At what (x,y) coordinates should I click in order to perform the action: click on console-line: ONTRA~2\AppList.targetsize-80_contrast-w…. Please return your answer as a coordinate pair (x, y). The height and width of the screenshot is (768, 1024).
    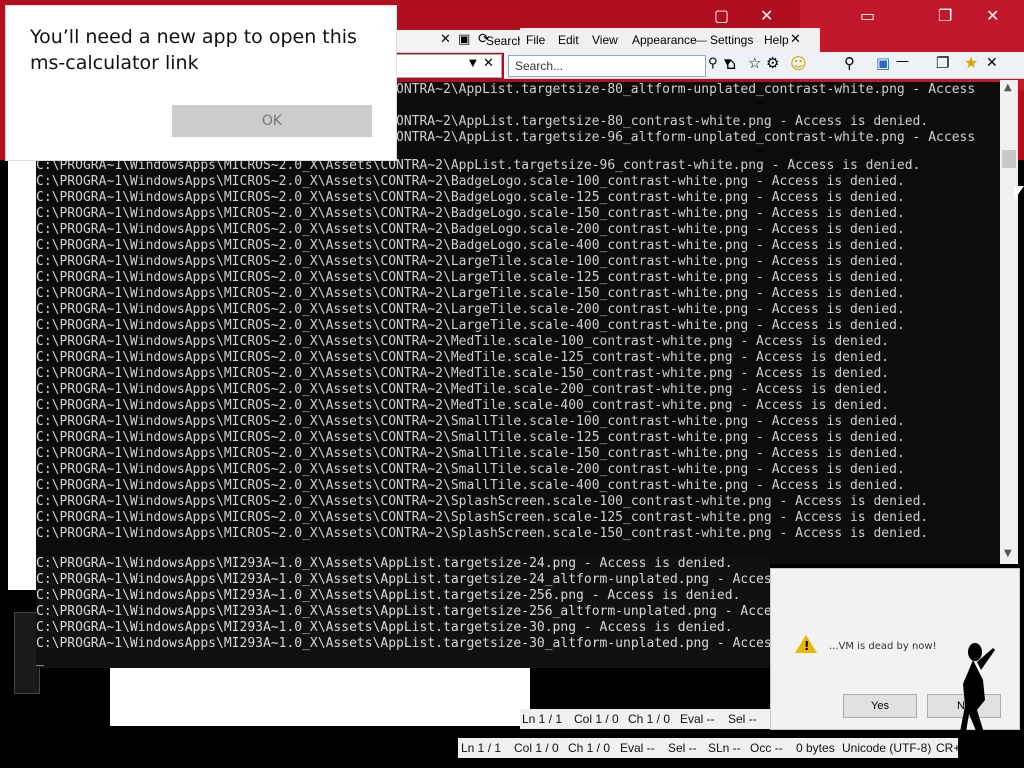
    Looking at the image, I should click on (662, 121).